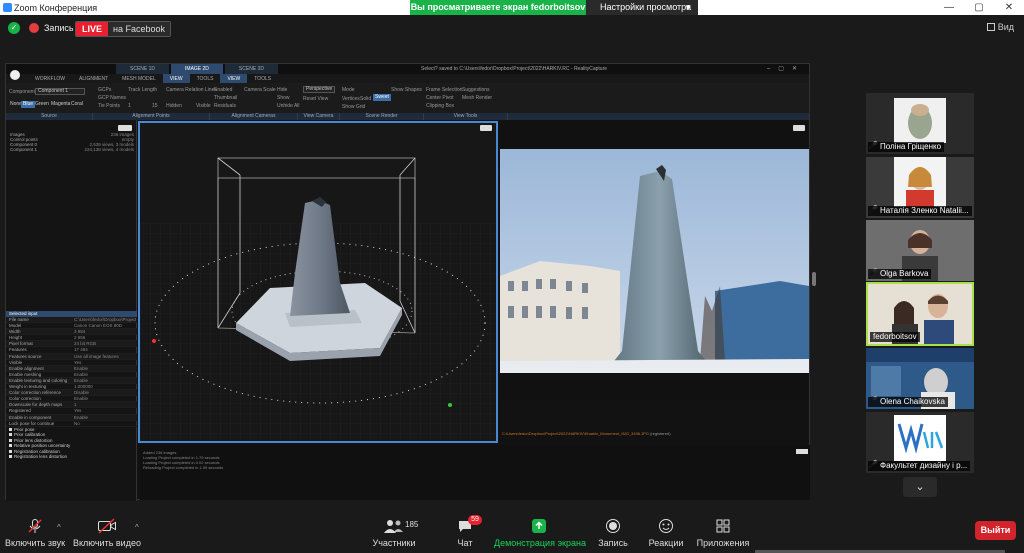 This screenshot has height=553, width=1024. What do you see at coordinates (93, 78) in the screenshot?
I see `rc-menu-alignment: ALIGNMENT` at bounding box center [93, 78].